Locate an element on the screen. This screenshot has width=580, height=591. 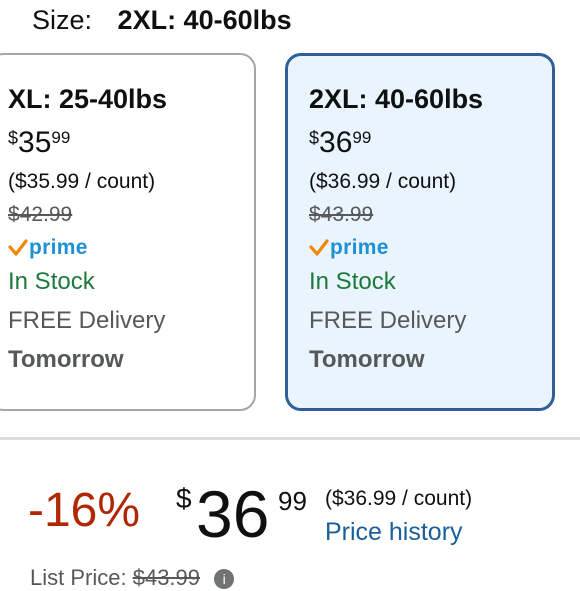
option-title: XL: 25-40lbs is located at coordinates (88, 99).